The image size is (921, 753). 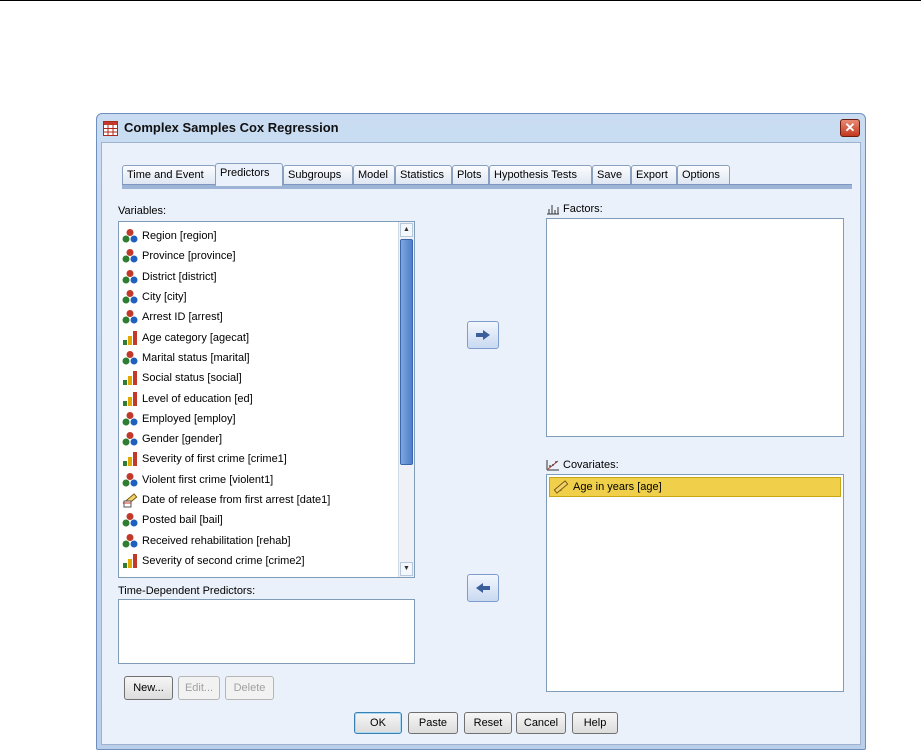 I want to click on arrow-right-icon, so click(x=483, y=335).